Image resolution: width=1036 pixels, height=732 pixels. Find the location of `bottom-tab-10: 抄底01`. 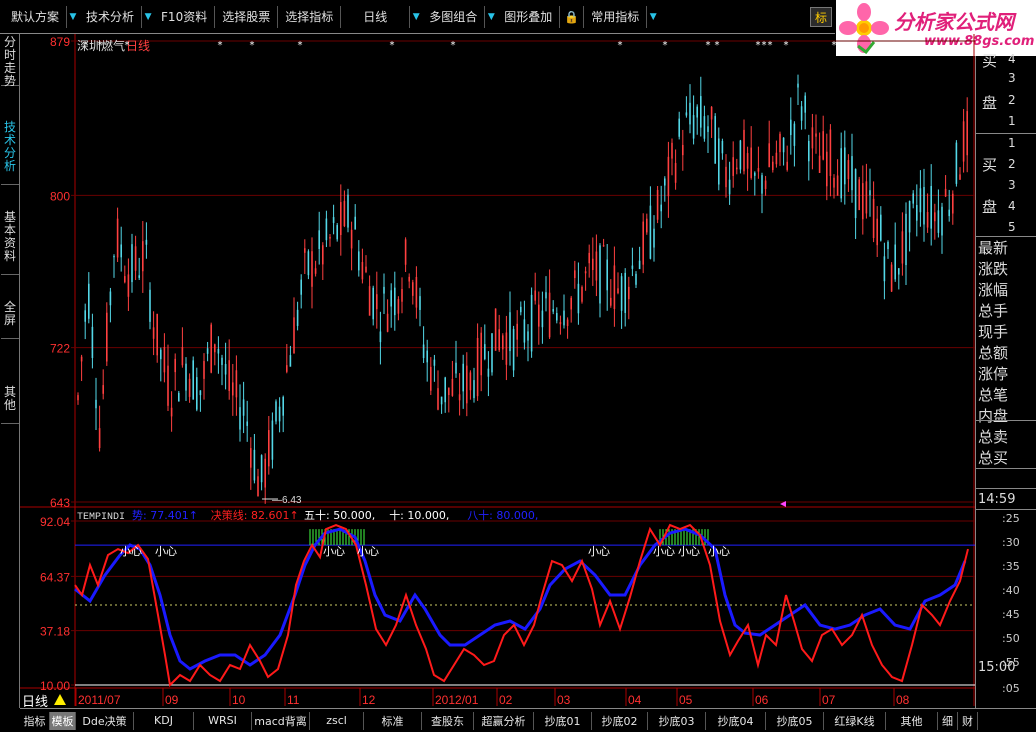

bottom-tab-10: 抄底01 is located at coordinates (563, 720).